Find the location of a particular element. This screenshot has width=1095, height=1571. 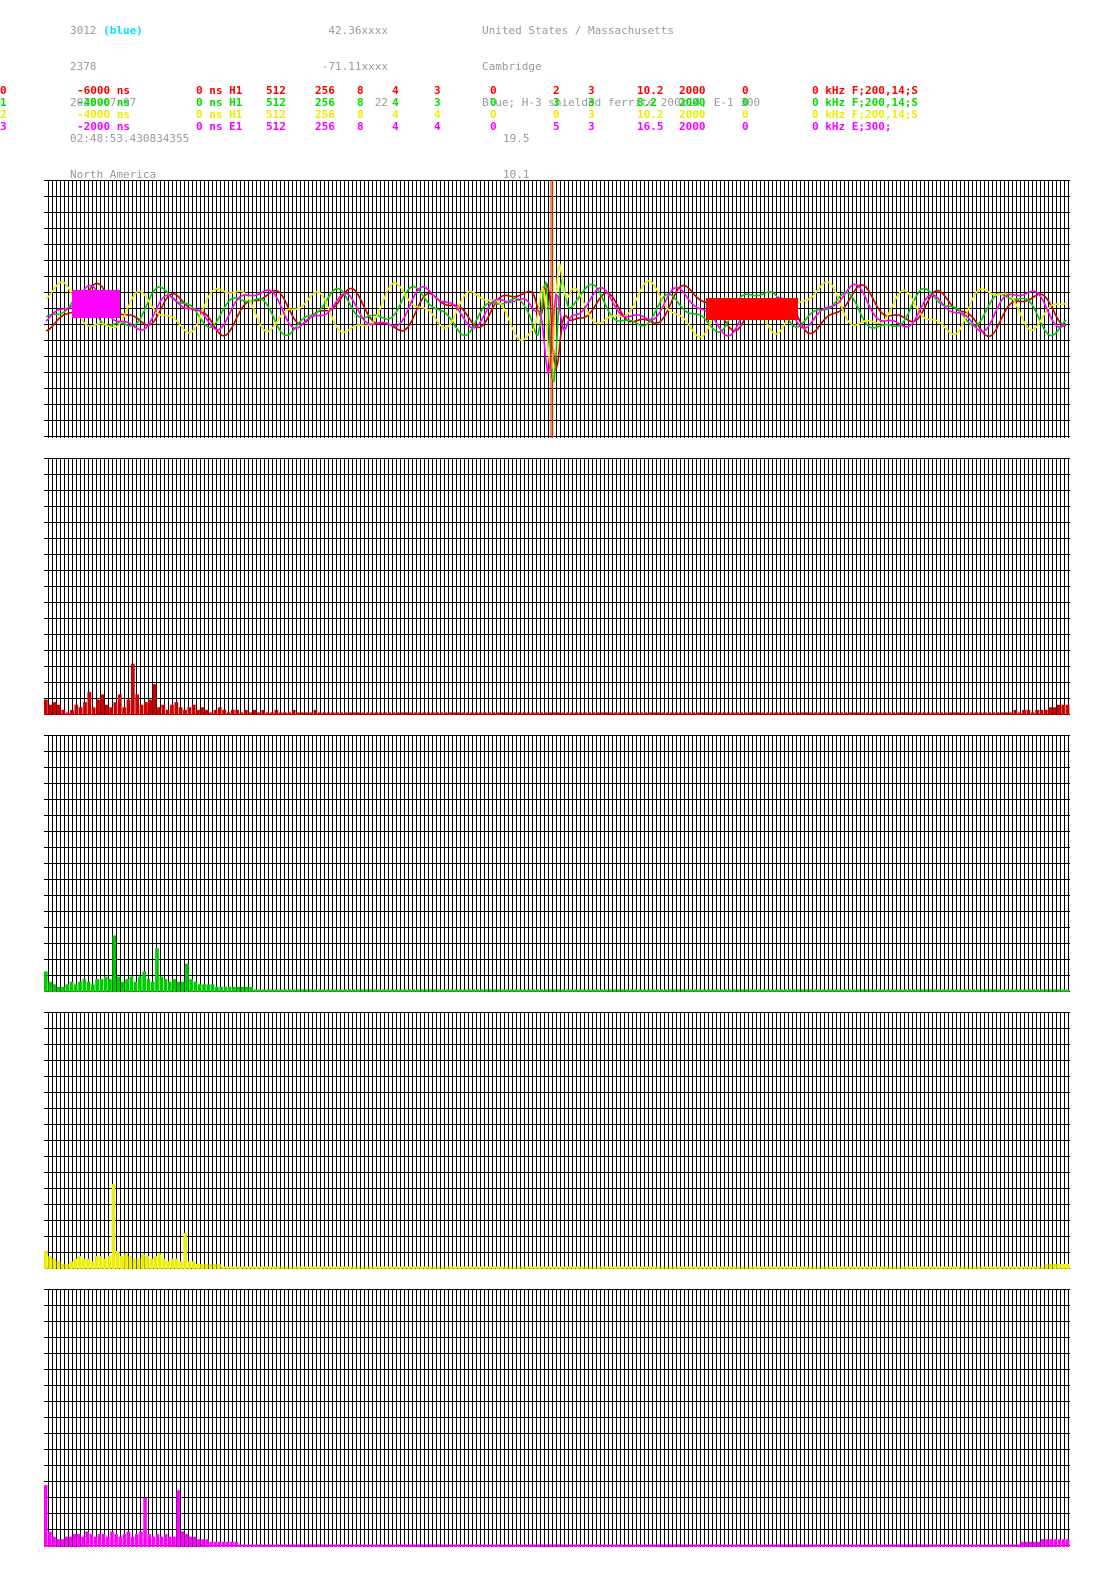

channel-cell: -2000 ns is located at coordinates (103, 126).